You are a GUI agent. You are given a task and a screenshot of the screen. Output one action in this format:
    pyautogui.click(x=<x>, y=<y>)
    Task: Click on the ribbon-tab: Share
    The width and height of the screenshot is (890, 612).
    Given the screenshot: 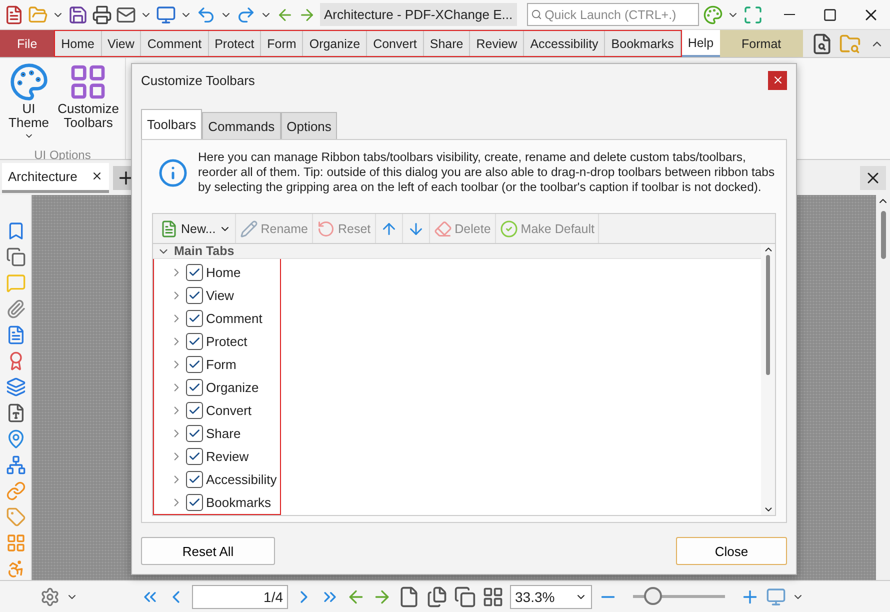 What is the action you would take?
    pyautogui.click(x=447, y=43)
    